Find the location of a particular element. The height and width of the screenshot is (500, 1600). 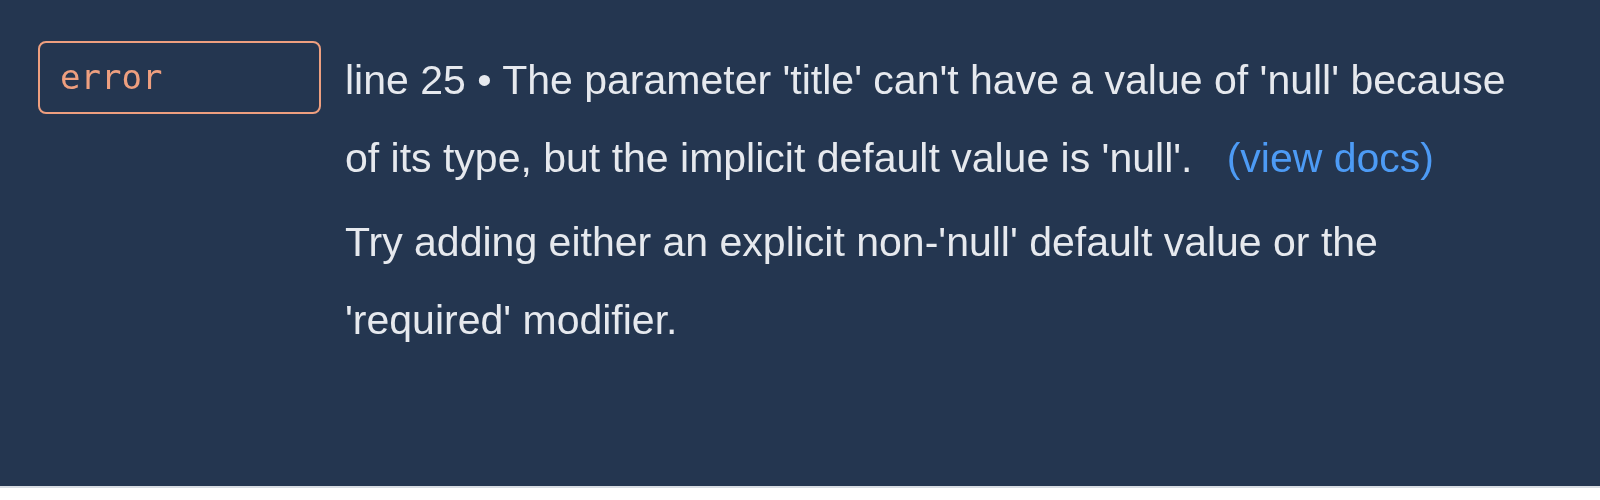

view-docs-link: (view docs) is located at coordinates (1330, 158).